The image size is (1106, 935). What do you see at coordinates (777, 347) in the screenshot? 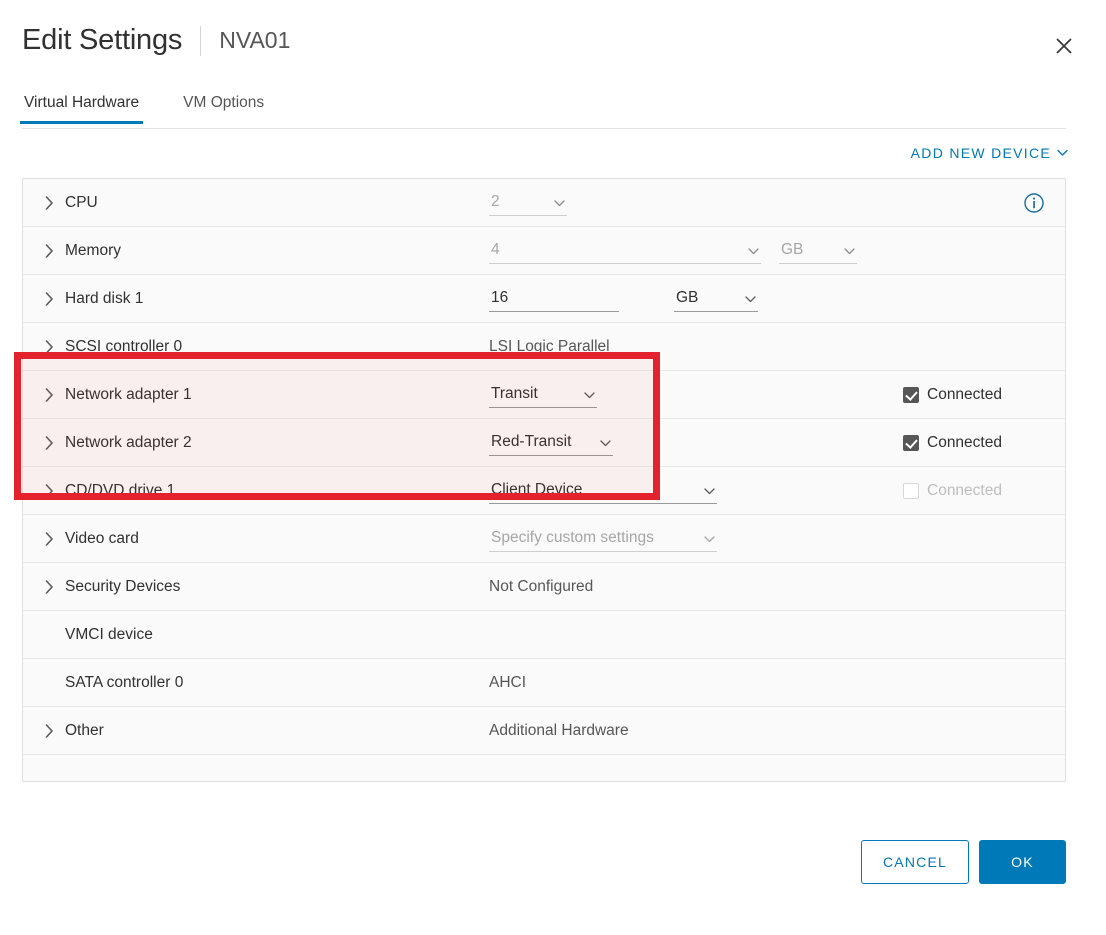
I see `row-value-cell: LSI Logic Parallel` at bounding box center [777, 347].